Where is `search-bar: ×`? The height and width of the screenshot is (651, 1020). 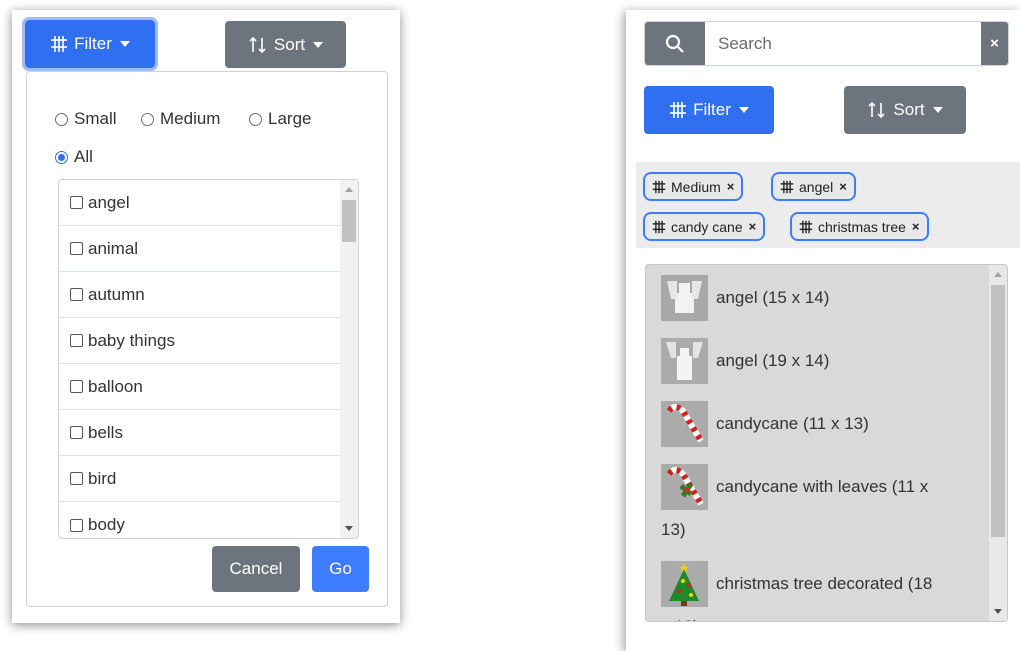 search-bar: × is located at coordinates (826, 43).